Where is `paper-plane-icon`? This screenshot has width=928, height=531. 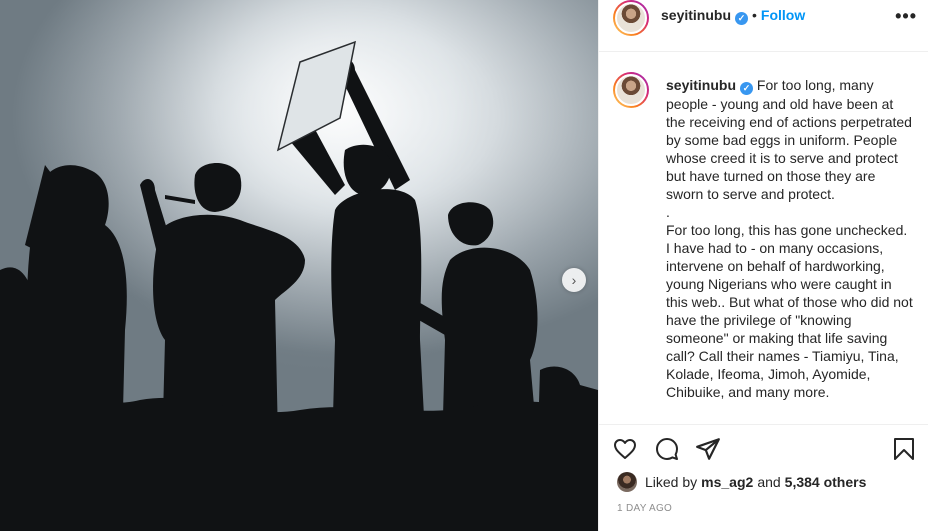 paper-plane-icon is located at coordinates (708, 449).